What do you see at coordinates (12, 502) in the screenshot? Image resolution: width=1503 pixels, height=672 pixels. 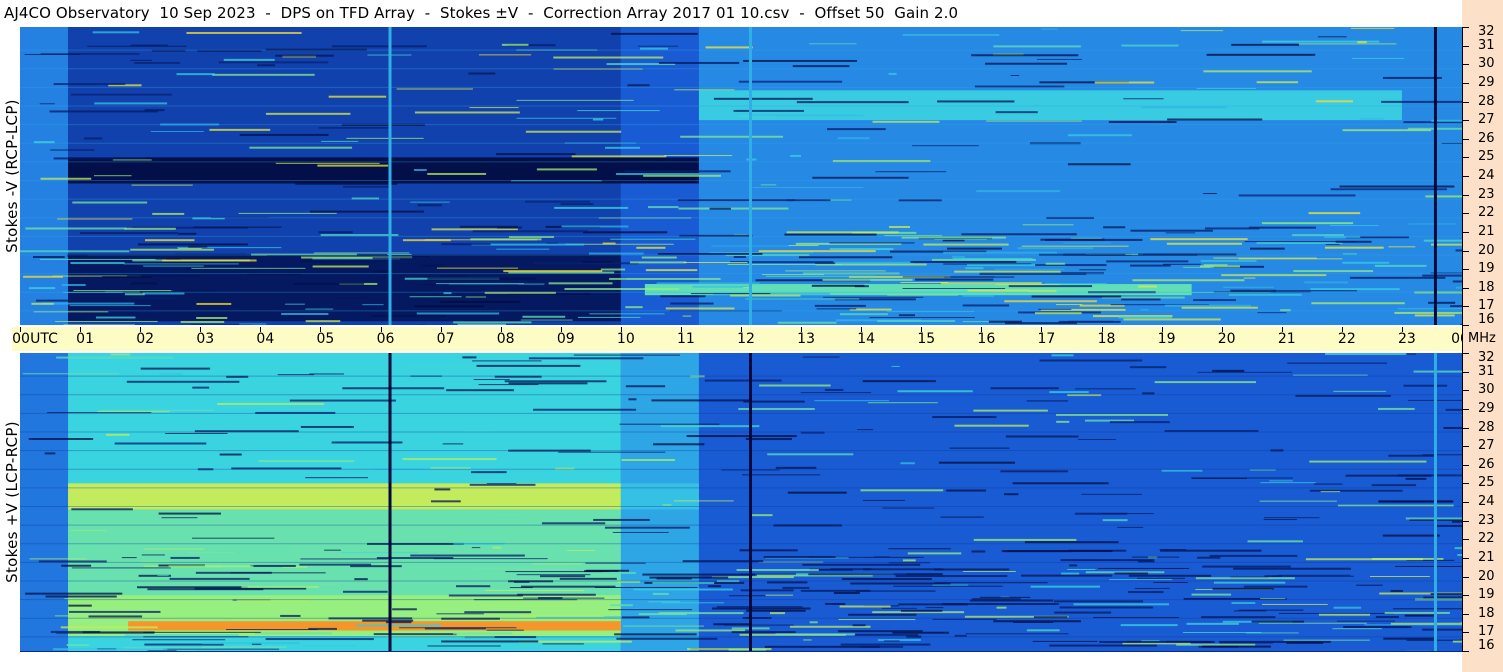 I see `ylabel-bottom-text: Stokes +V (LCP-RCP)` at bounding box center [12, 502].